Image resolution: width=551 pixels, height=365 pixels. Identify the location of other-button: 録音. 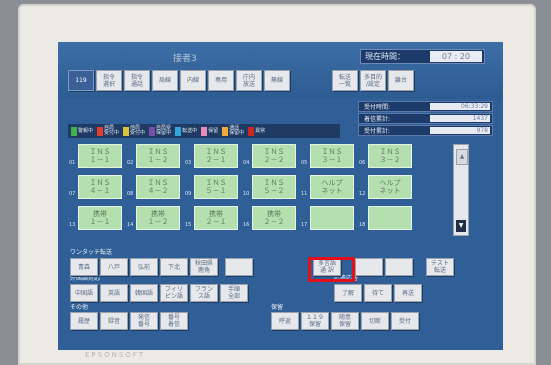
(114, 321).